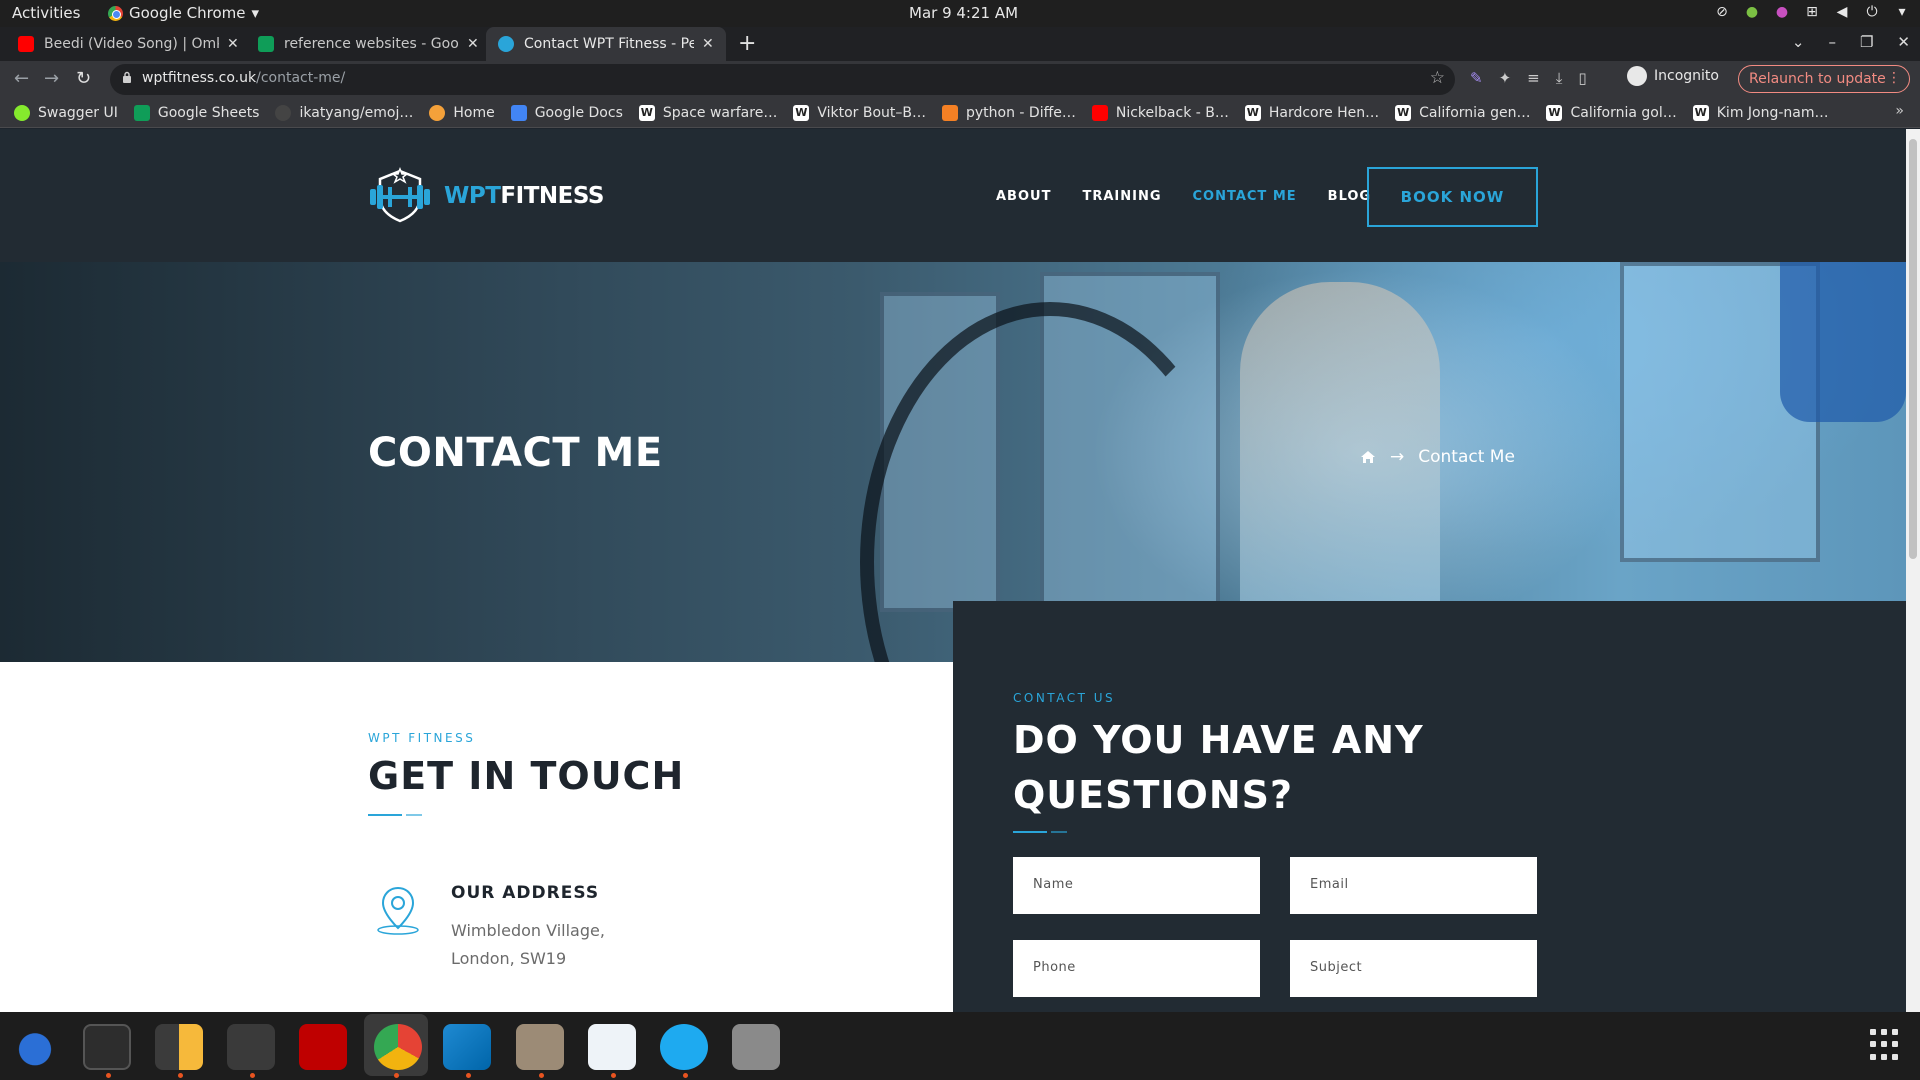 This screenshot has width=1920, height=1080. I want to click on tab-search-icon: ⌄, so click(1798, 42).